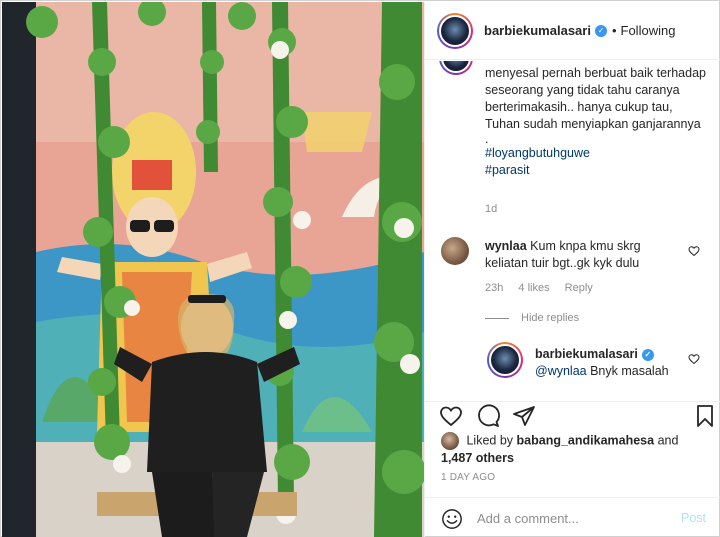 Image resolution: width=720 pixels, height=537 pixels. I want to click on post-comment-button: Post, so click(693, 518).